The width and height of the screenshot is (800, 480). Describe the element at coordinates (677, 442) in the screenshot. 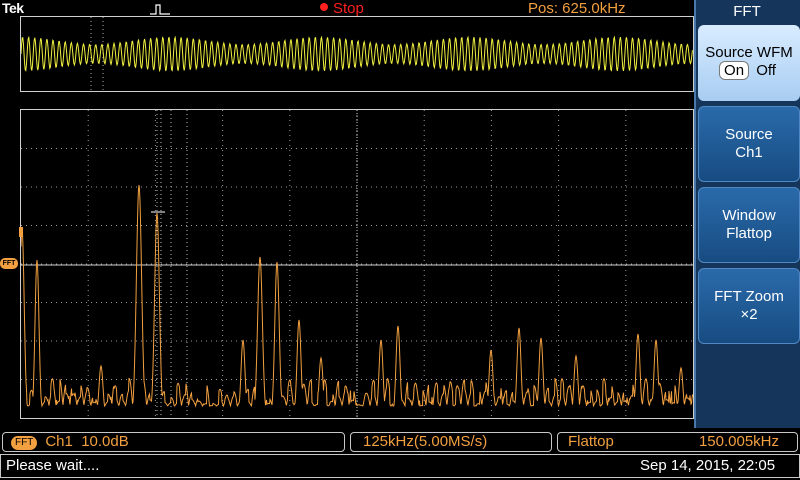

I see `window-status-box: Flattop 150.005kHz` at that location.